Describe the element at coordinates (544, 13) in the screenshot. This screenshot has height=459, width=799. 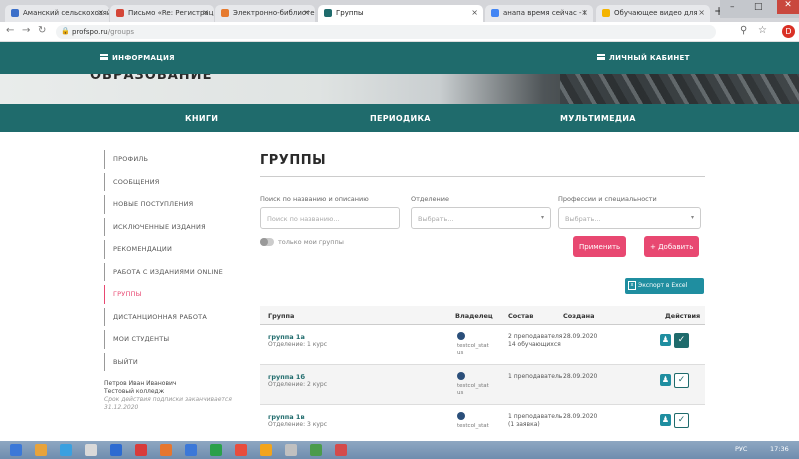
I see `tab-title: анапа время сейчас - I` at that location.